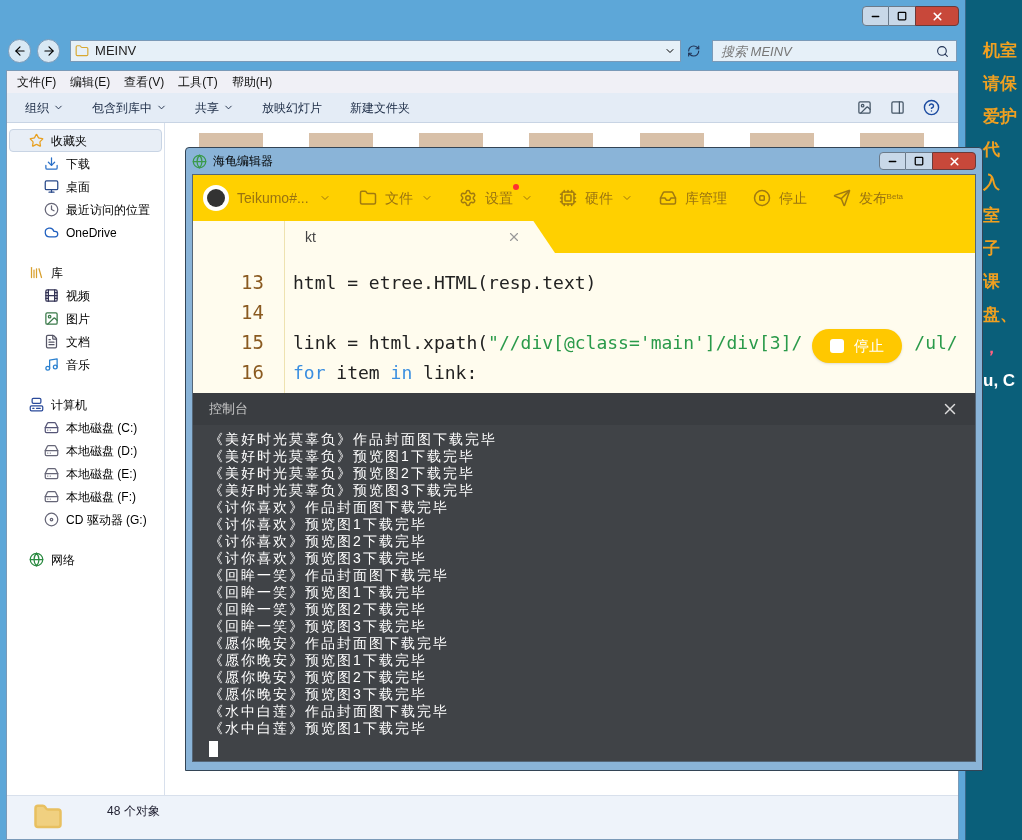  Describe the element at coordinates (999, 380) in the screenshot. I see `wallpaper-text: u, C` at that location.